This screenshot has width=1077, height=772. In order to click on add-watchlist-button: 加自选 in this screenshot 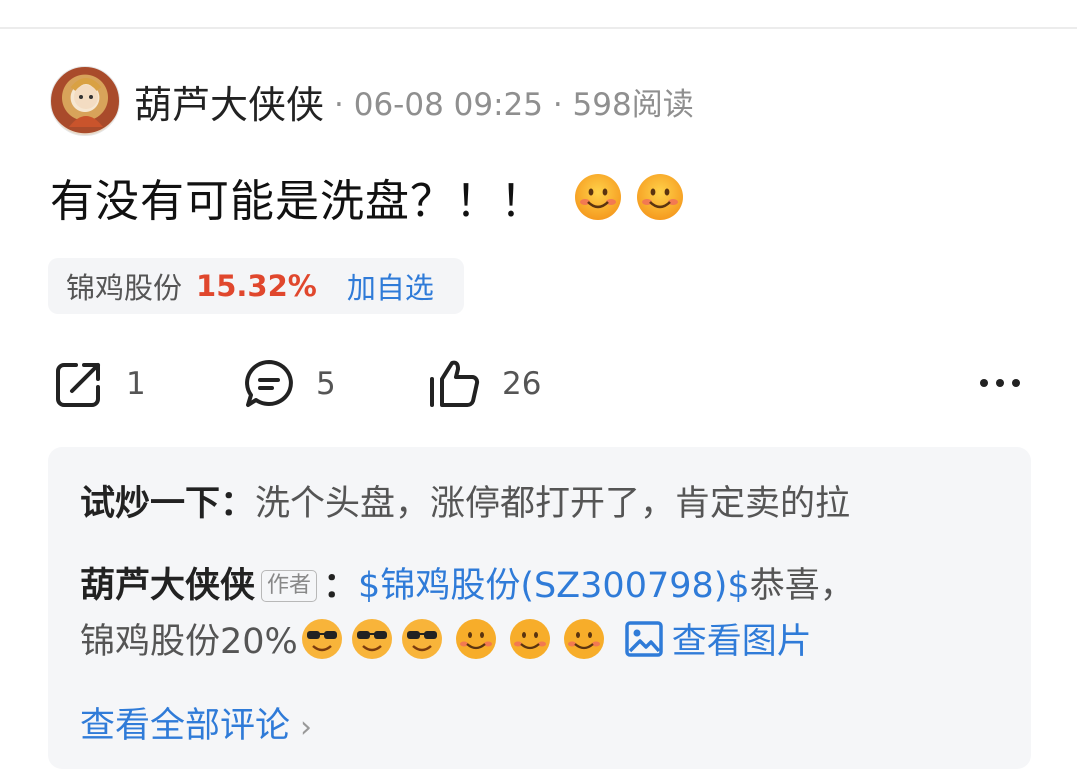, I will do `click(390, 286)`.